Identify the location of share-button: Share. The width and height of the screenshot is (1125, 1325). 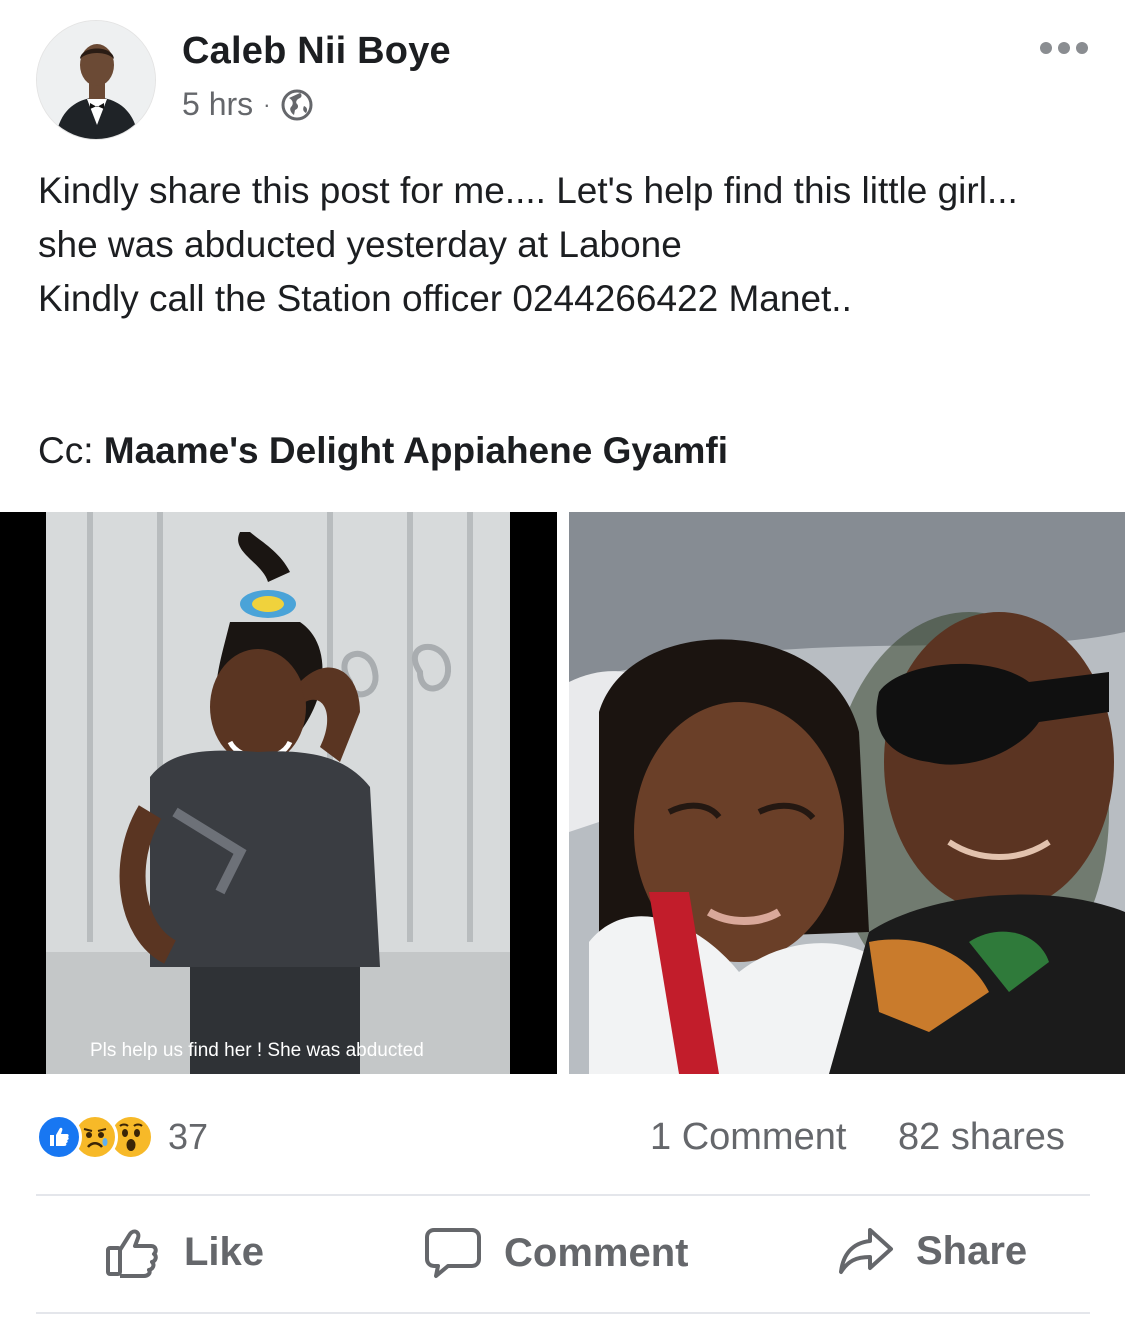
(932, 1251).